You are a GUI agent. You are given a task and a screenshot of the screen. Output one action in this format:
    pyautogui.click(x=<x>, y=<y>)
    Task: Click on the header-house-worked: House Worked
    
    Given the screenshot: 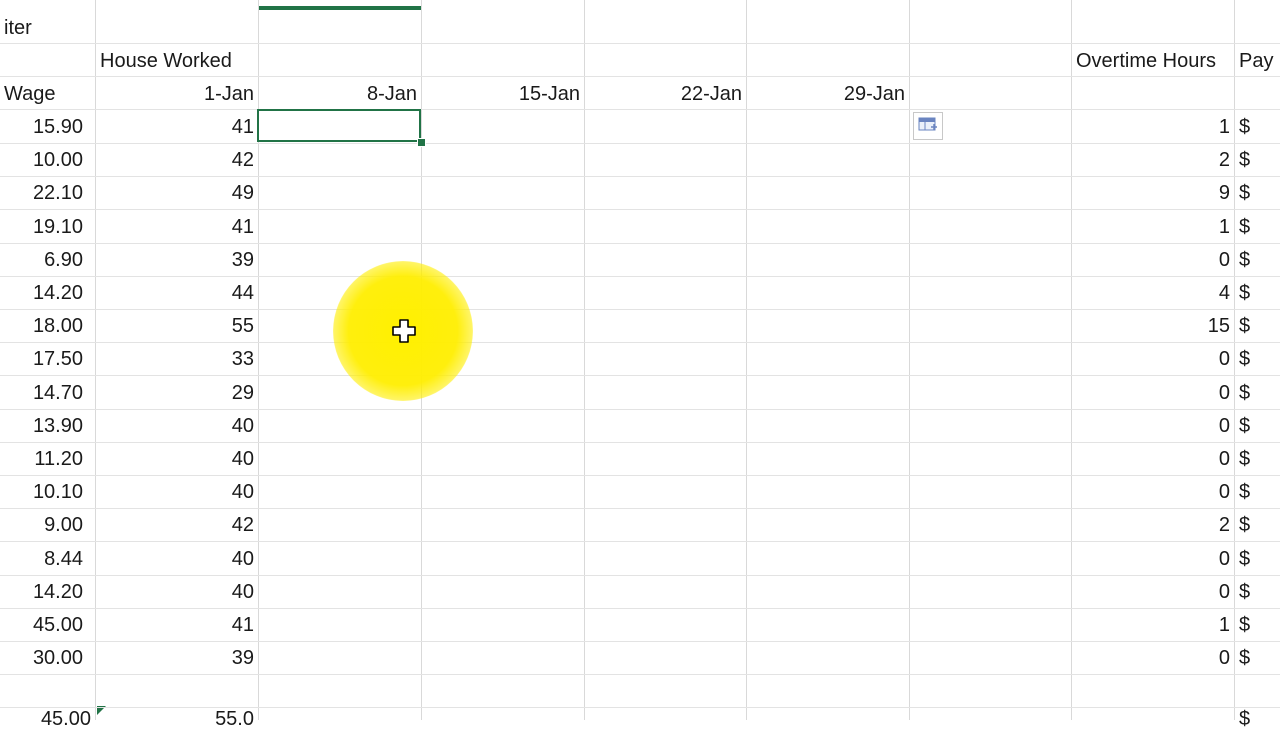 What is the action you would take?
    pyautogui.click(x=196, y=60)
    